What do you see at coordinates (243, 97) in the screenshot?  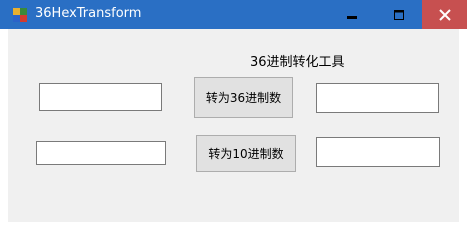 I see `to-base36-button: 转为36进制数` at bounding box center [243, 97].